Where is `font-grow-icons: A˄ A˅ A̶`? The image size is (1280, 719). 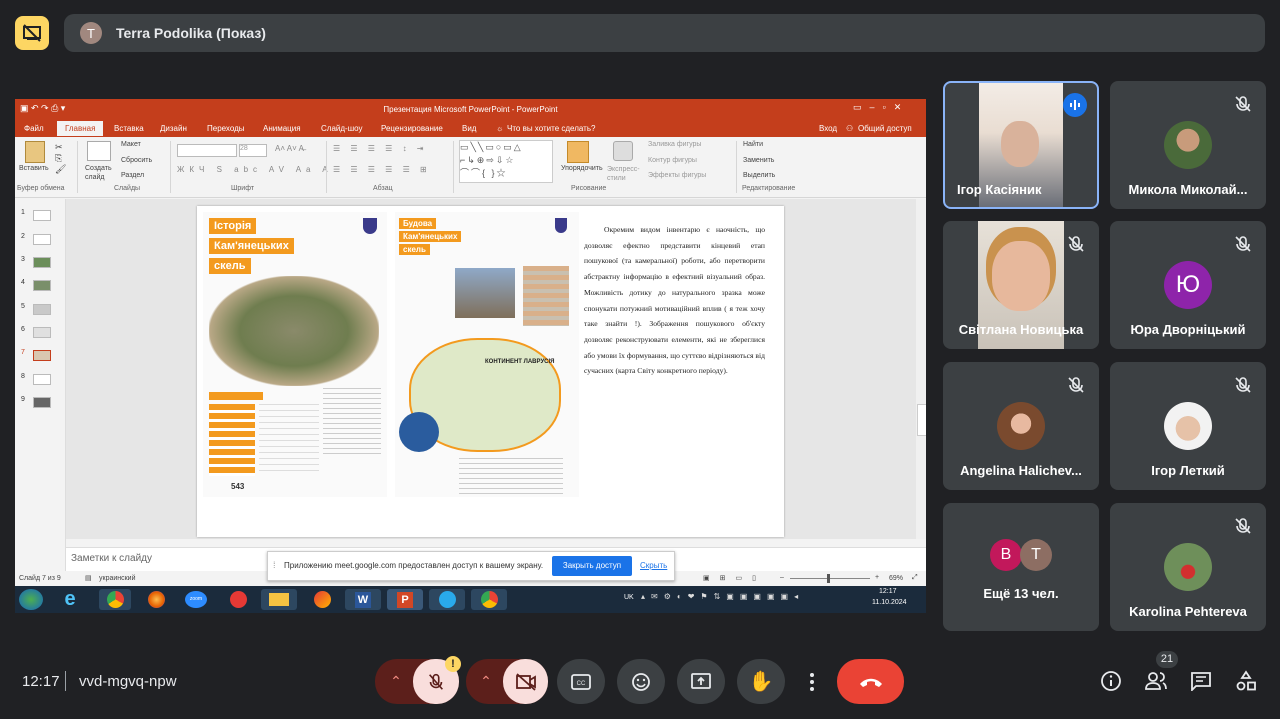
font-grow-icons: A˄ A˅ A̶ is located at coordinates (289, 148).